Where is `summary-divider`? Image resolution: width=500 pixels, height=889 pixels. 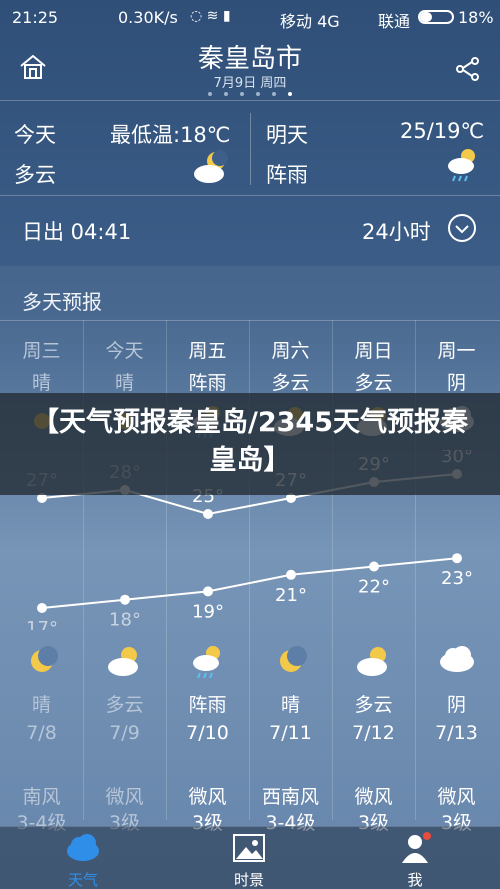
summary-divider is located at coordinates (250, 149).